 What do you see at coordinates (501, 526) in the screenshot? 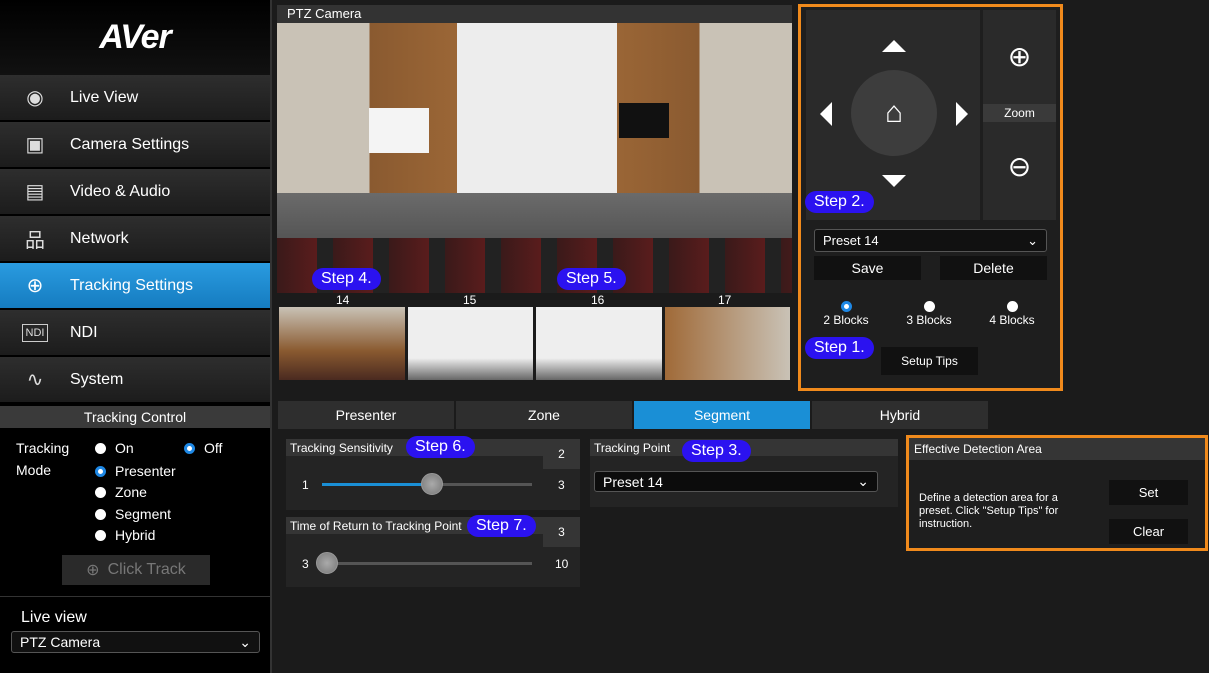
I see `step-7-badge: Step 7.` at bounding box center [501, 526].